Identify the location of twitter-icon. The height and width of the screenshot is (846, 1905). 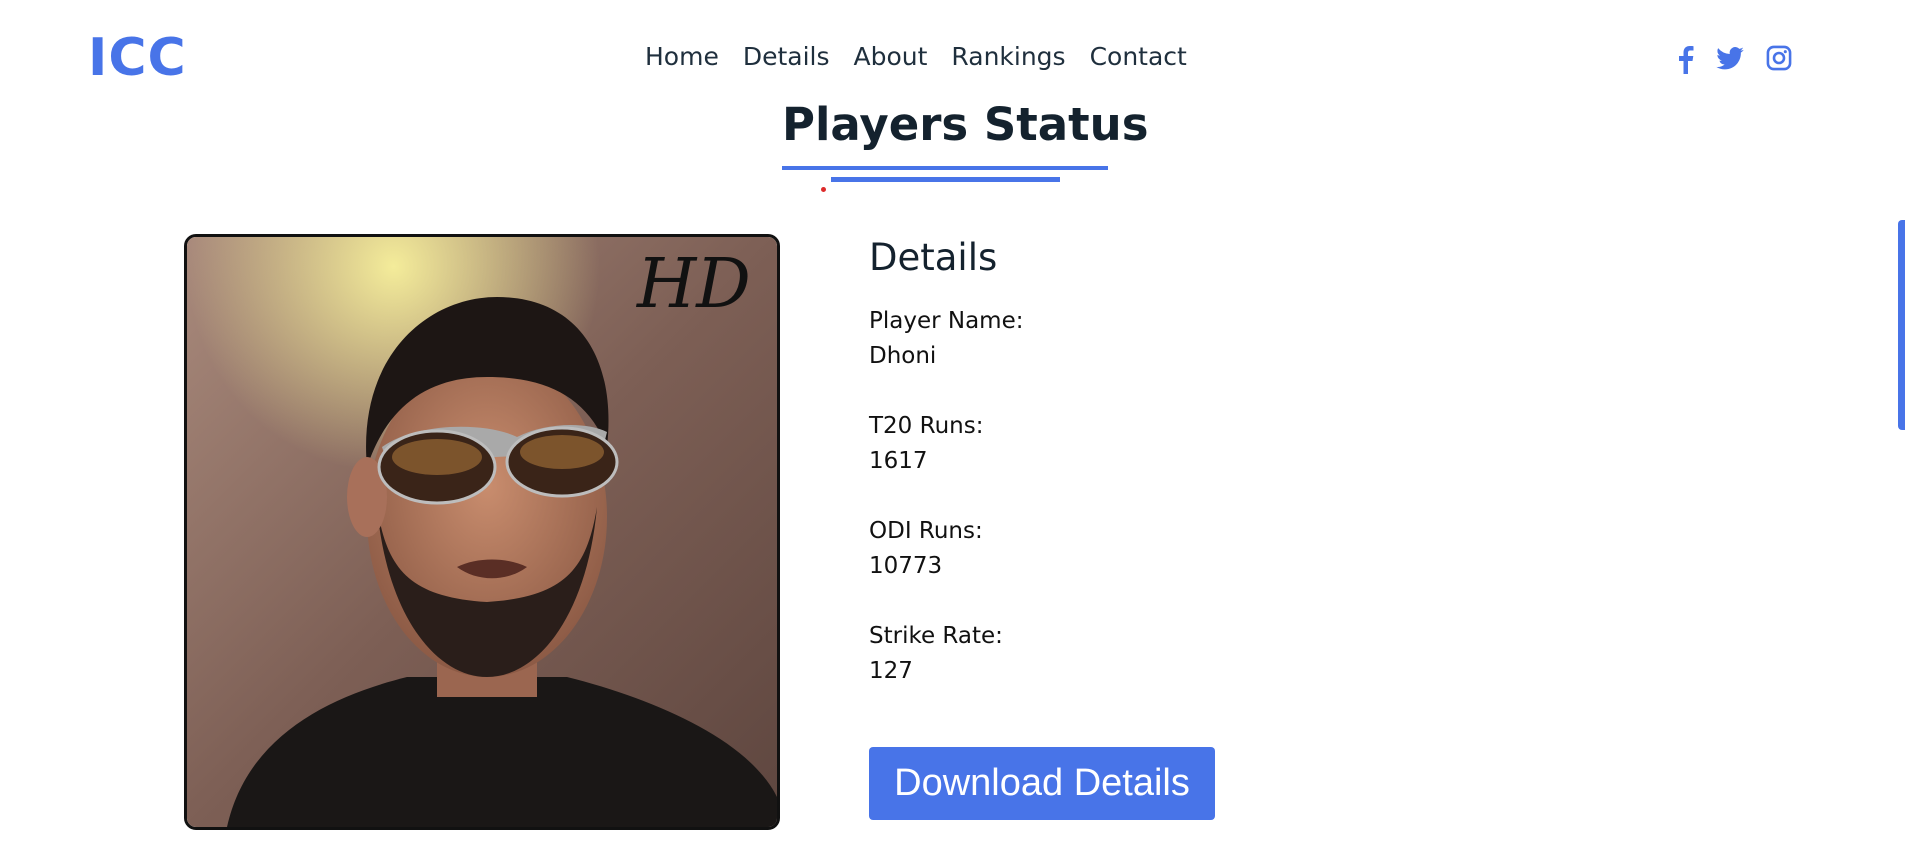
(1730, 59).